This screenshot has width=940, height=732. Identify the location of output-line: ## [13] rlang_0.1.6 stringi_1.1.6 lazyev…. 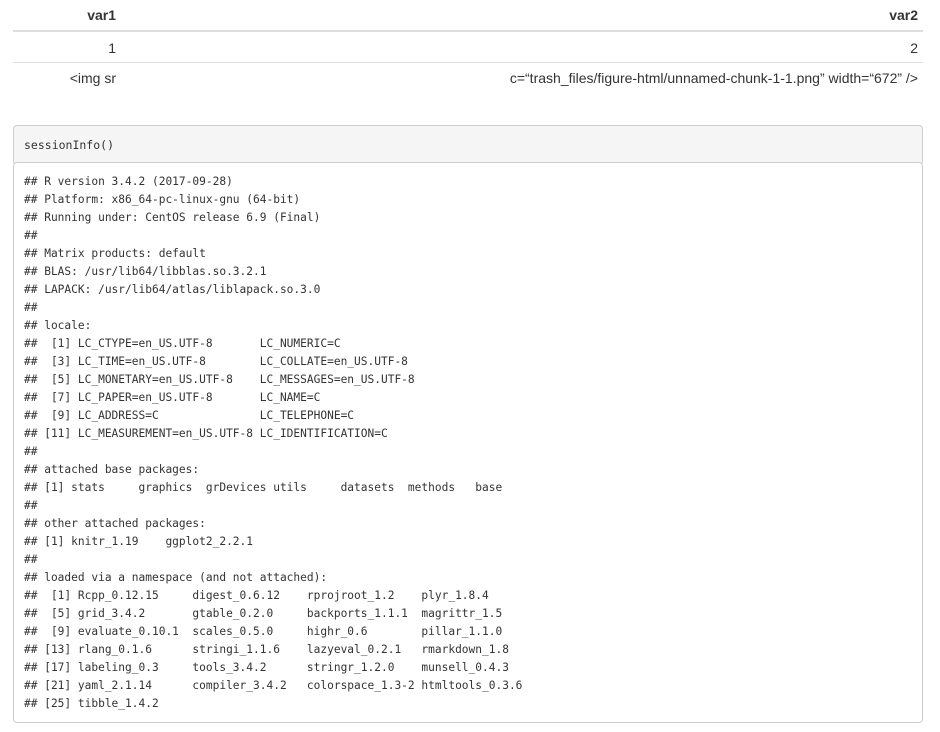
(277, 649).